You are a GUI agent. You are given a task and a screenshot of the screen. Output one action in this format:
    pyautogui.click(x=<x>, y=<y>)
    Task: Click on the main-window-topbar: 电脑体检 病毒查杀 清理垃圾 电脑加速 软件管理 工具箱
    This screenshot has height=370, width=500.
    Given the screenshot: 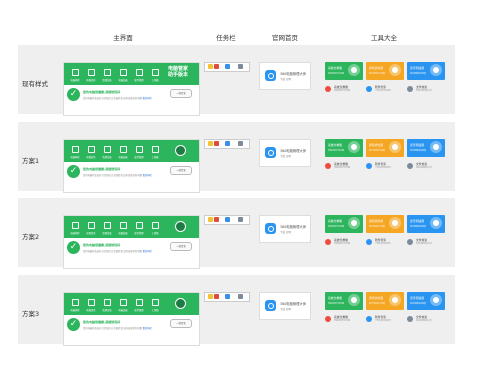 What is the action you would take?
    pyautogui.click(x=131, y=151)
    